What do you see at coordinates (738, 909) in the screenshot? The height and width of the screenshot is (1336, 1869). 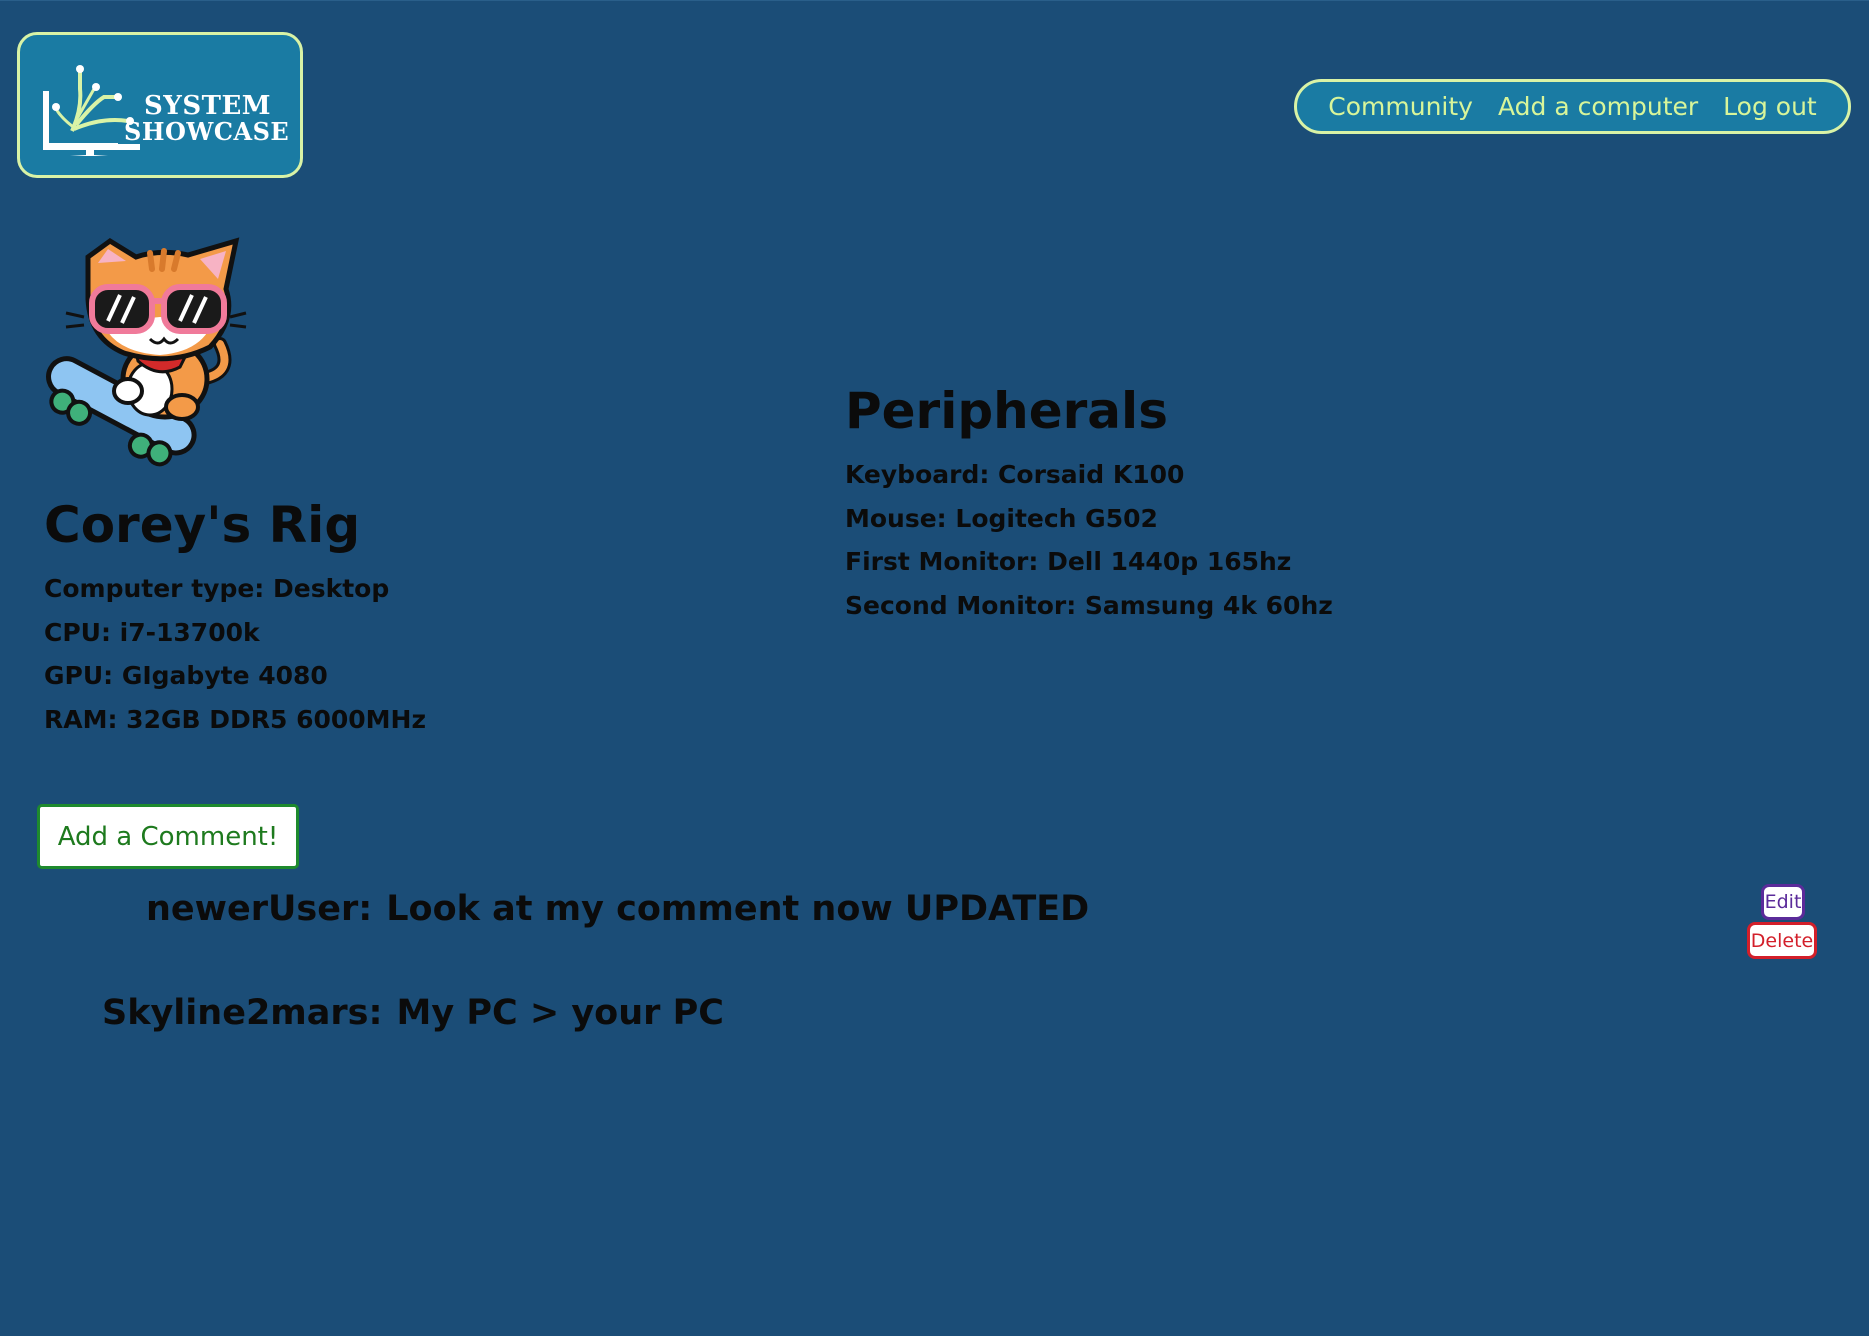 I see `comment-text: Look at my comment now UPDATED` at bounding box center [738, 909].